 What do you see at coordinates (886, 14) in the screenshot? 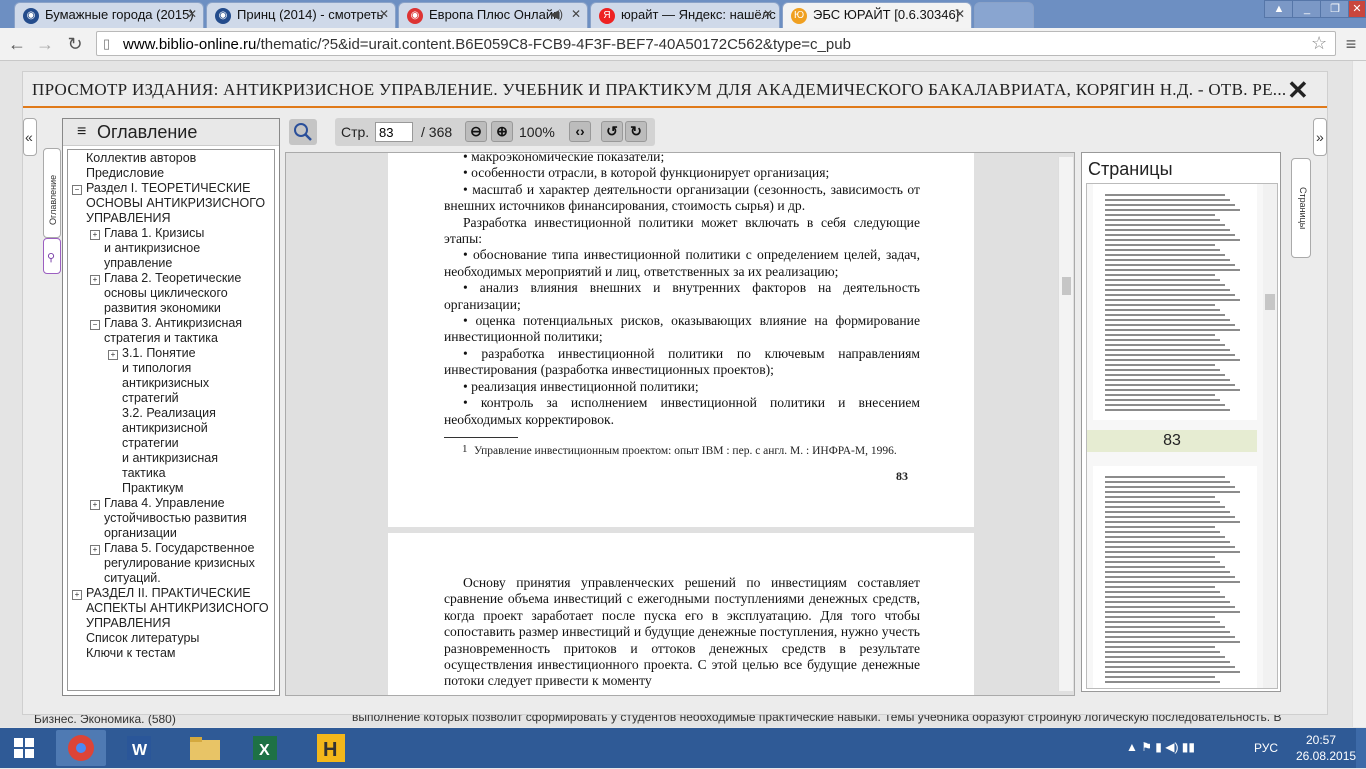
I see `tab-title: ЭБС ЮРАЙТ [0.6.30346]` at bounding box center [886, 14].